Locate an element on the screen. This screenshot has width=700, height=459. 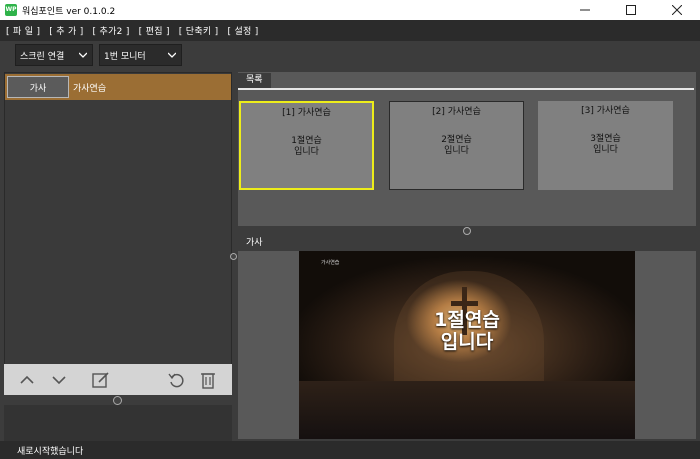
app-logo-icon: WP is located at coordinates (11, 10).